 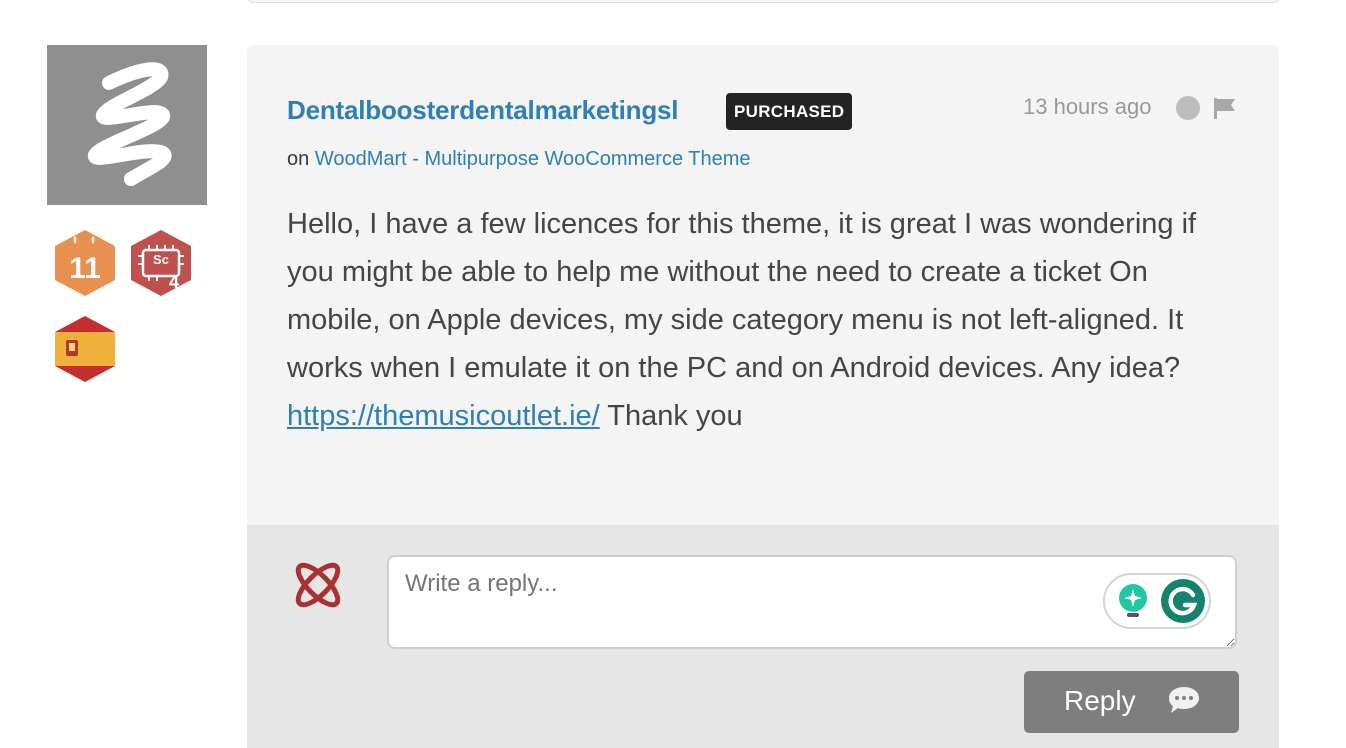 I want to click on years-member-badge: 11, so click(x=85, y=263).